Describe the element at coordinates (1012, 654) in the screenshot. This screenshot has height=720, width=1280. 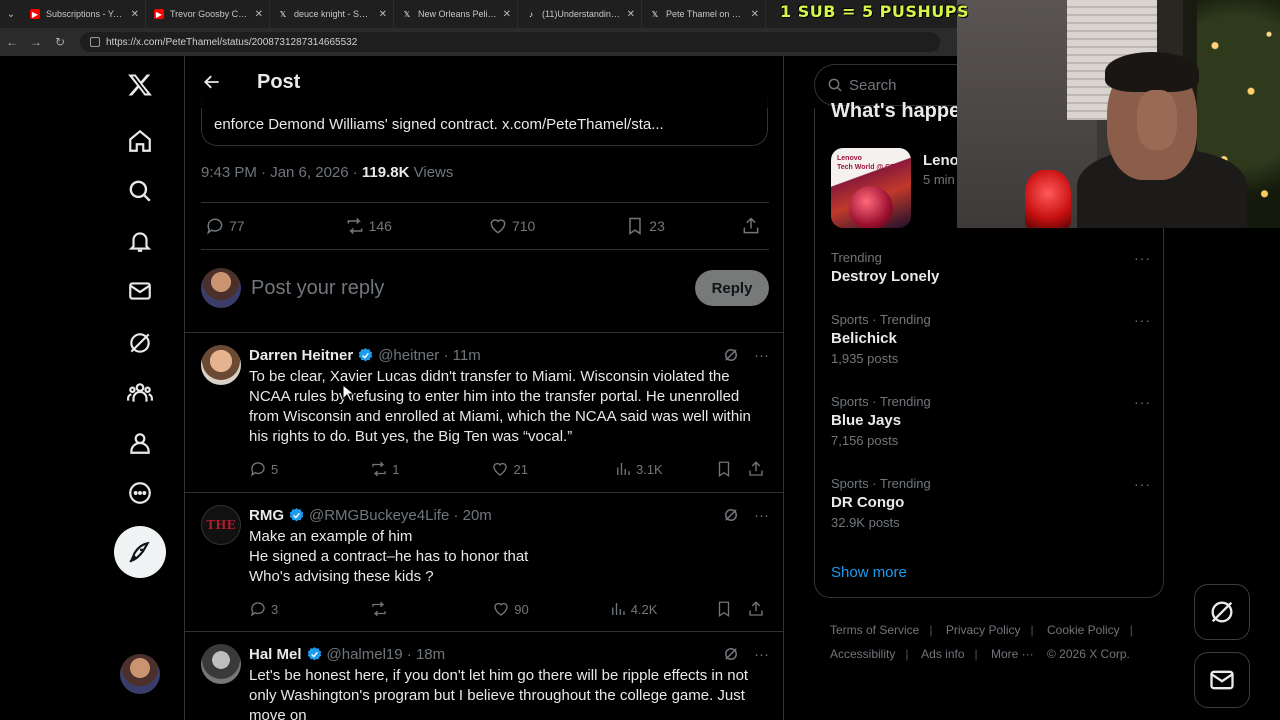
I see `more-link: More ···` at that location.